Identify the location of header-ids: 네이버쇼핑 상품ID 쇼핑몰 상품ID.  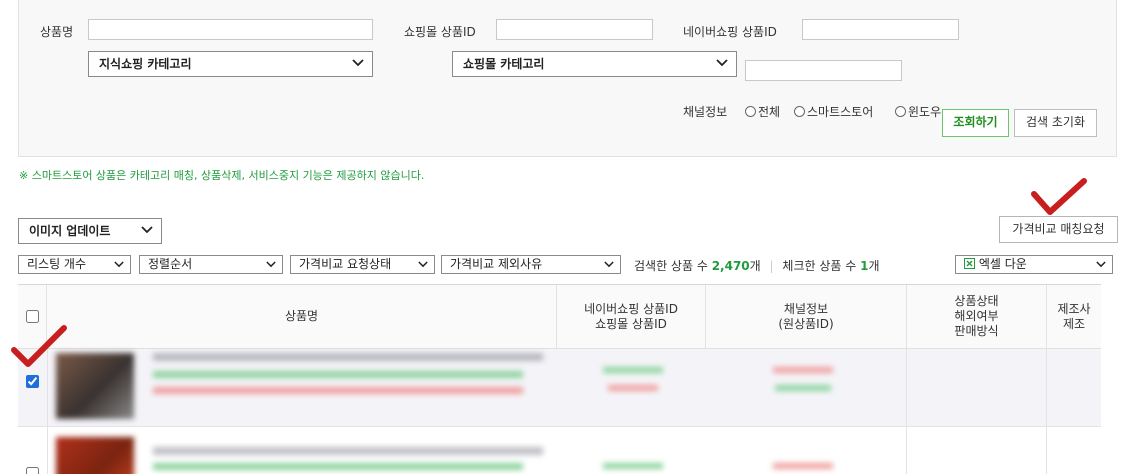
(631, 316).